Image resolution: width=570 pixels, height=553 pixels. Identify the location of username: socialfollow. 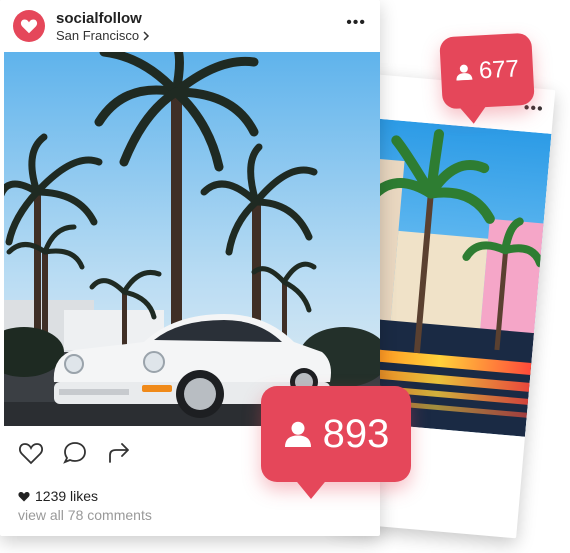
(99, 18).